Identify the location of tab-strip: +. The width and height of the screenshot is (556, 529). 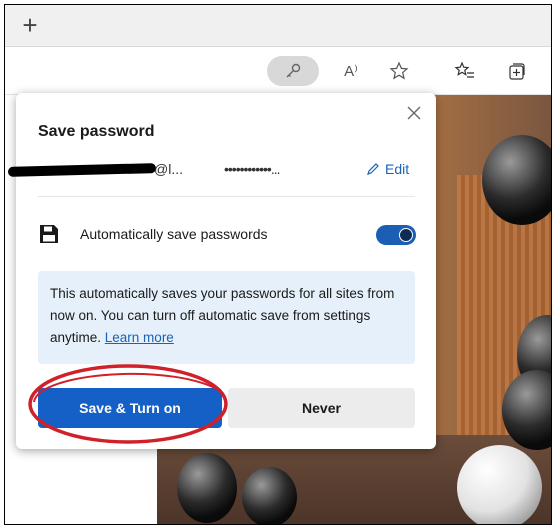
(278, 26).